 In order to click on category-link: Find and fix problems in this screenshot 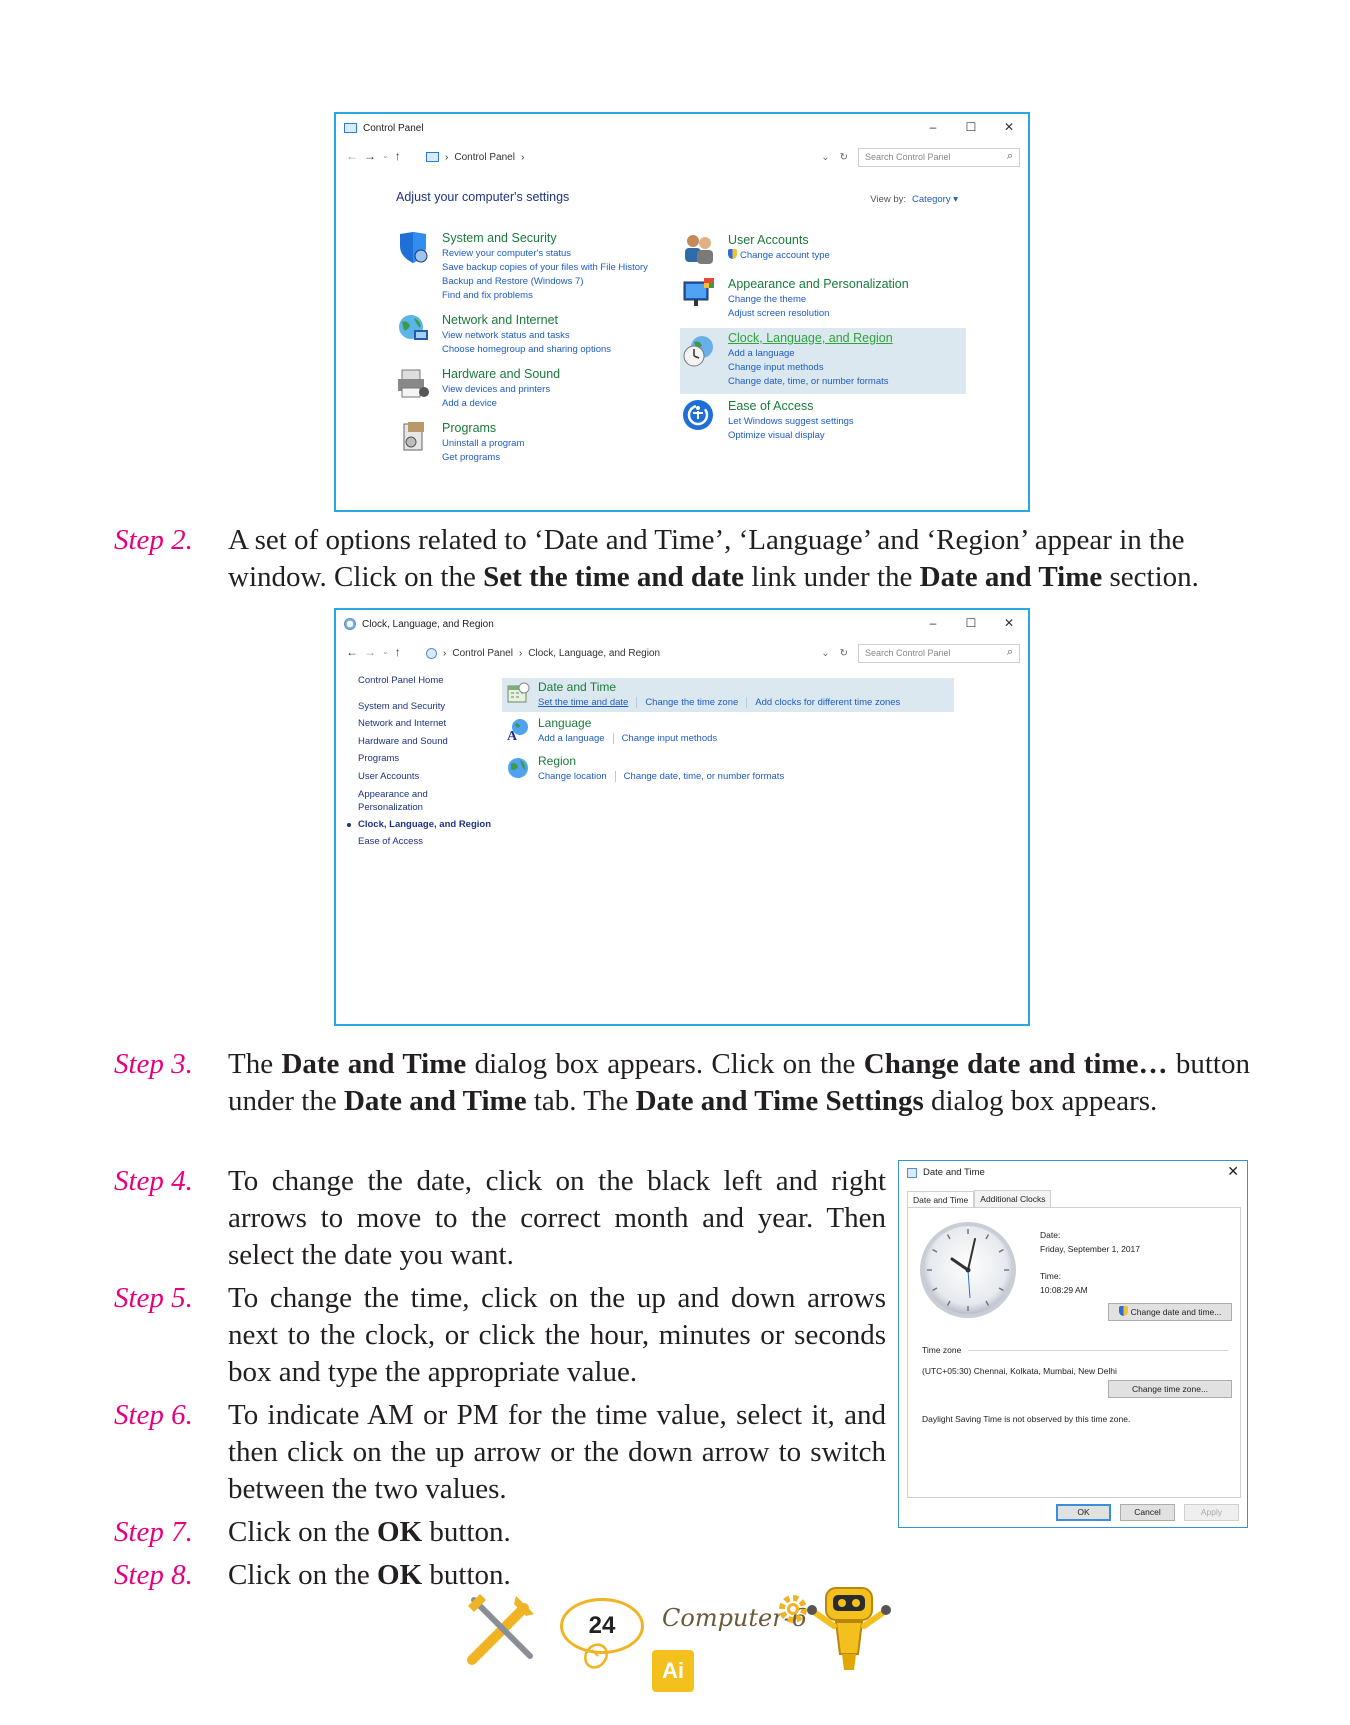, I will do `click(545, 296)`.